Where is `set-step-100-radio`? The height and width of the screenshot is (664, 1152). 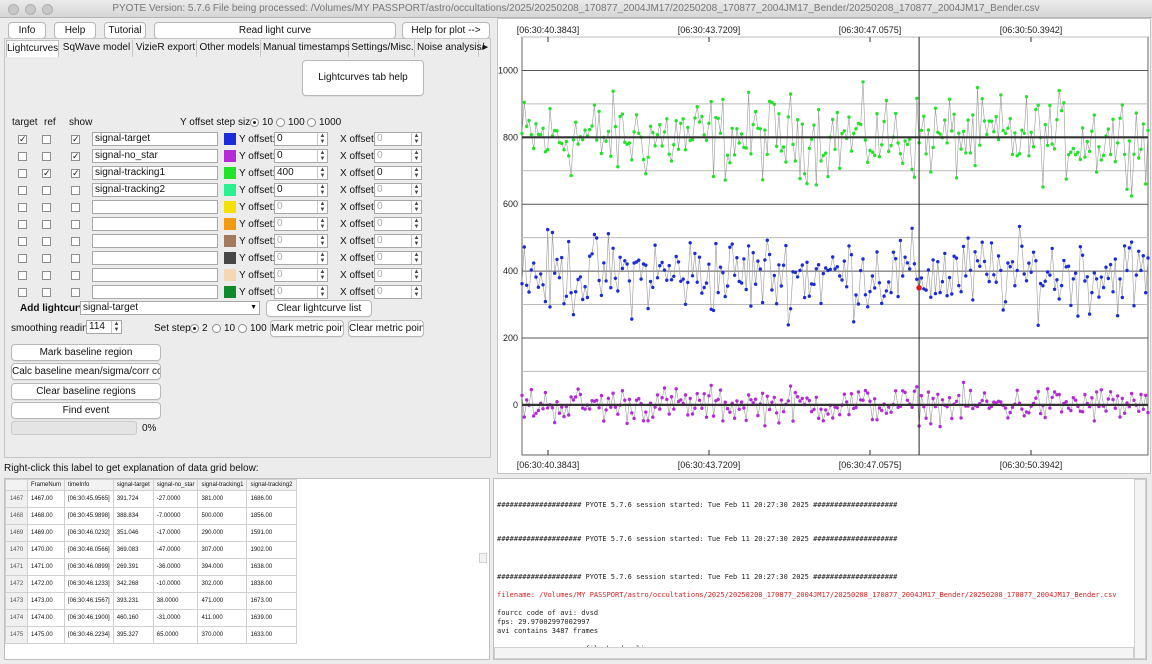
set-step-100-radio is located at coordinates (242, 328).